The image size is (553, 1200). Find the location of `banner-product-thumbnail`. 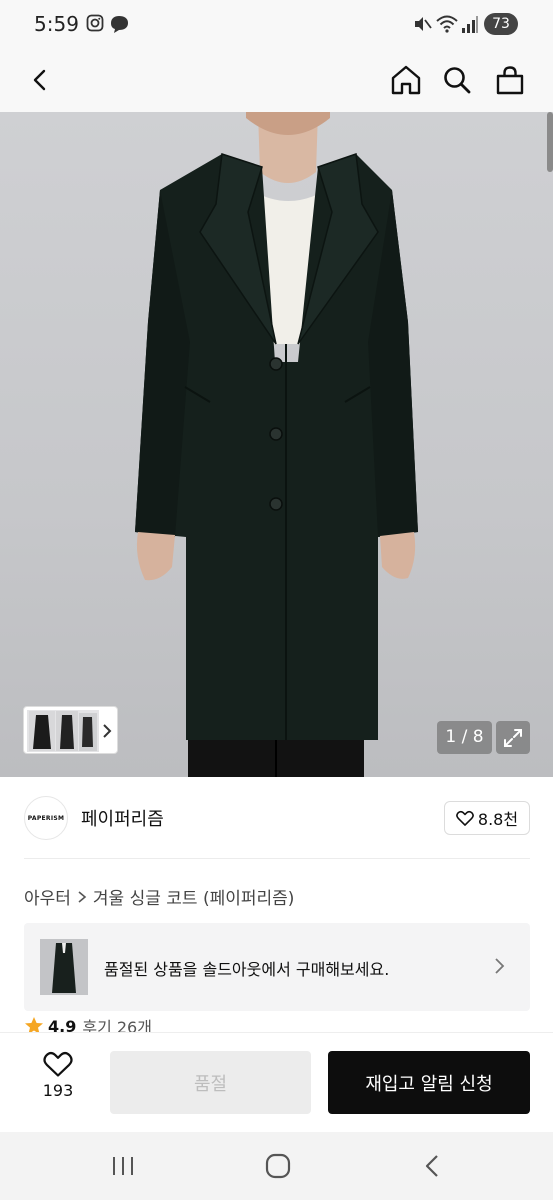

banner-product-thumbnail is located at coordinates (64, 967).